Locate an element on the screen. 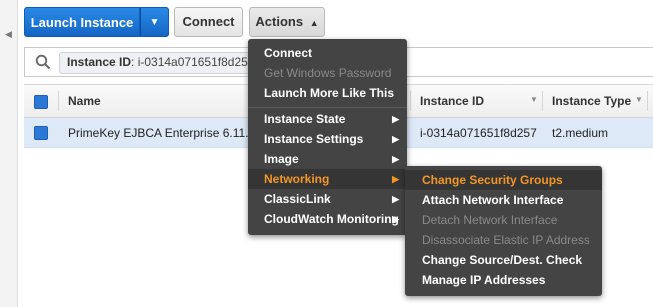  menu-item-connect: Connect is located at coordinates (327, 53).